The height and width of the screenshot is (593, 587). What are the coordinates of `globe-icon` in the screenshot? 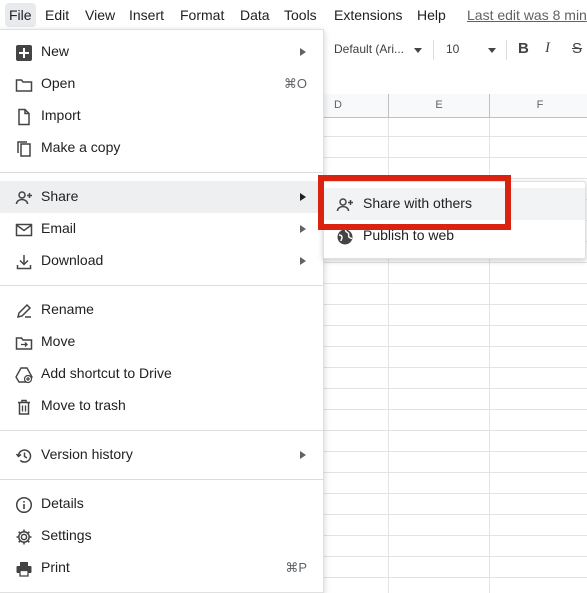 It's located at (345, 237).